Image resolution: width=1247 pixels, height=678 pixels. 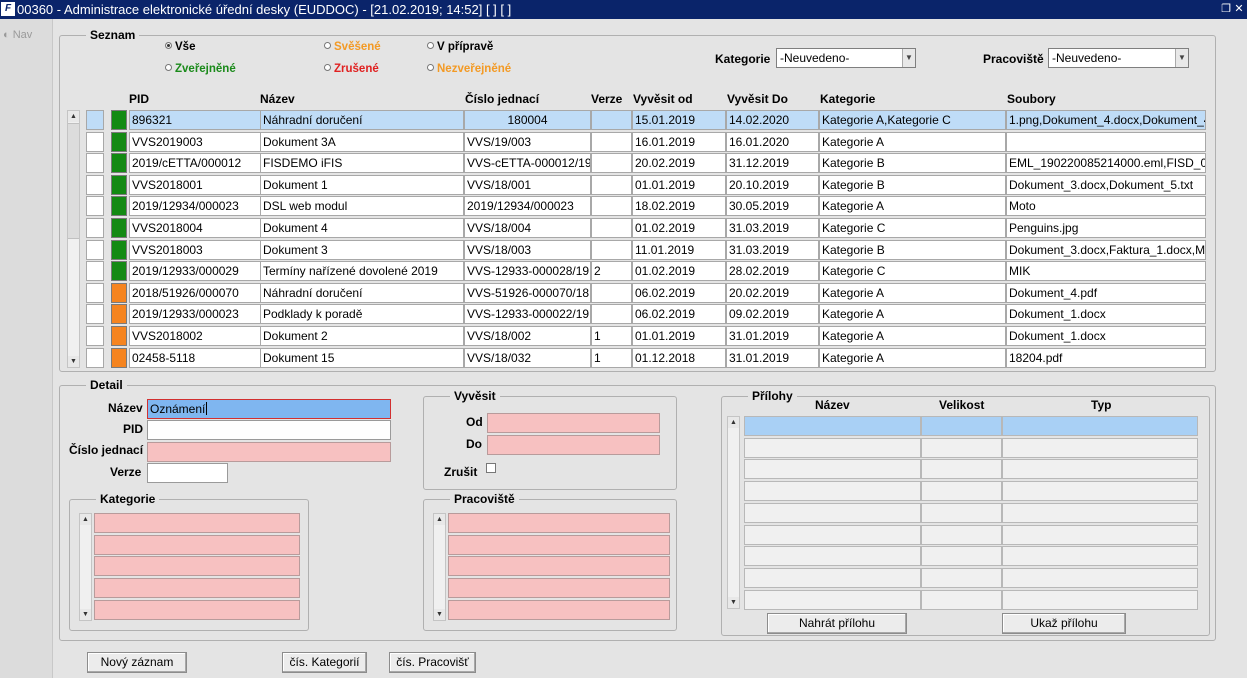 What do you see at coordinates (1106, 185) in the screenshot?
I see `cell-soubory: Dokument_3.docx,Dokument_5.txt` at bounding box center [1106, 185].